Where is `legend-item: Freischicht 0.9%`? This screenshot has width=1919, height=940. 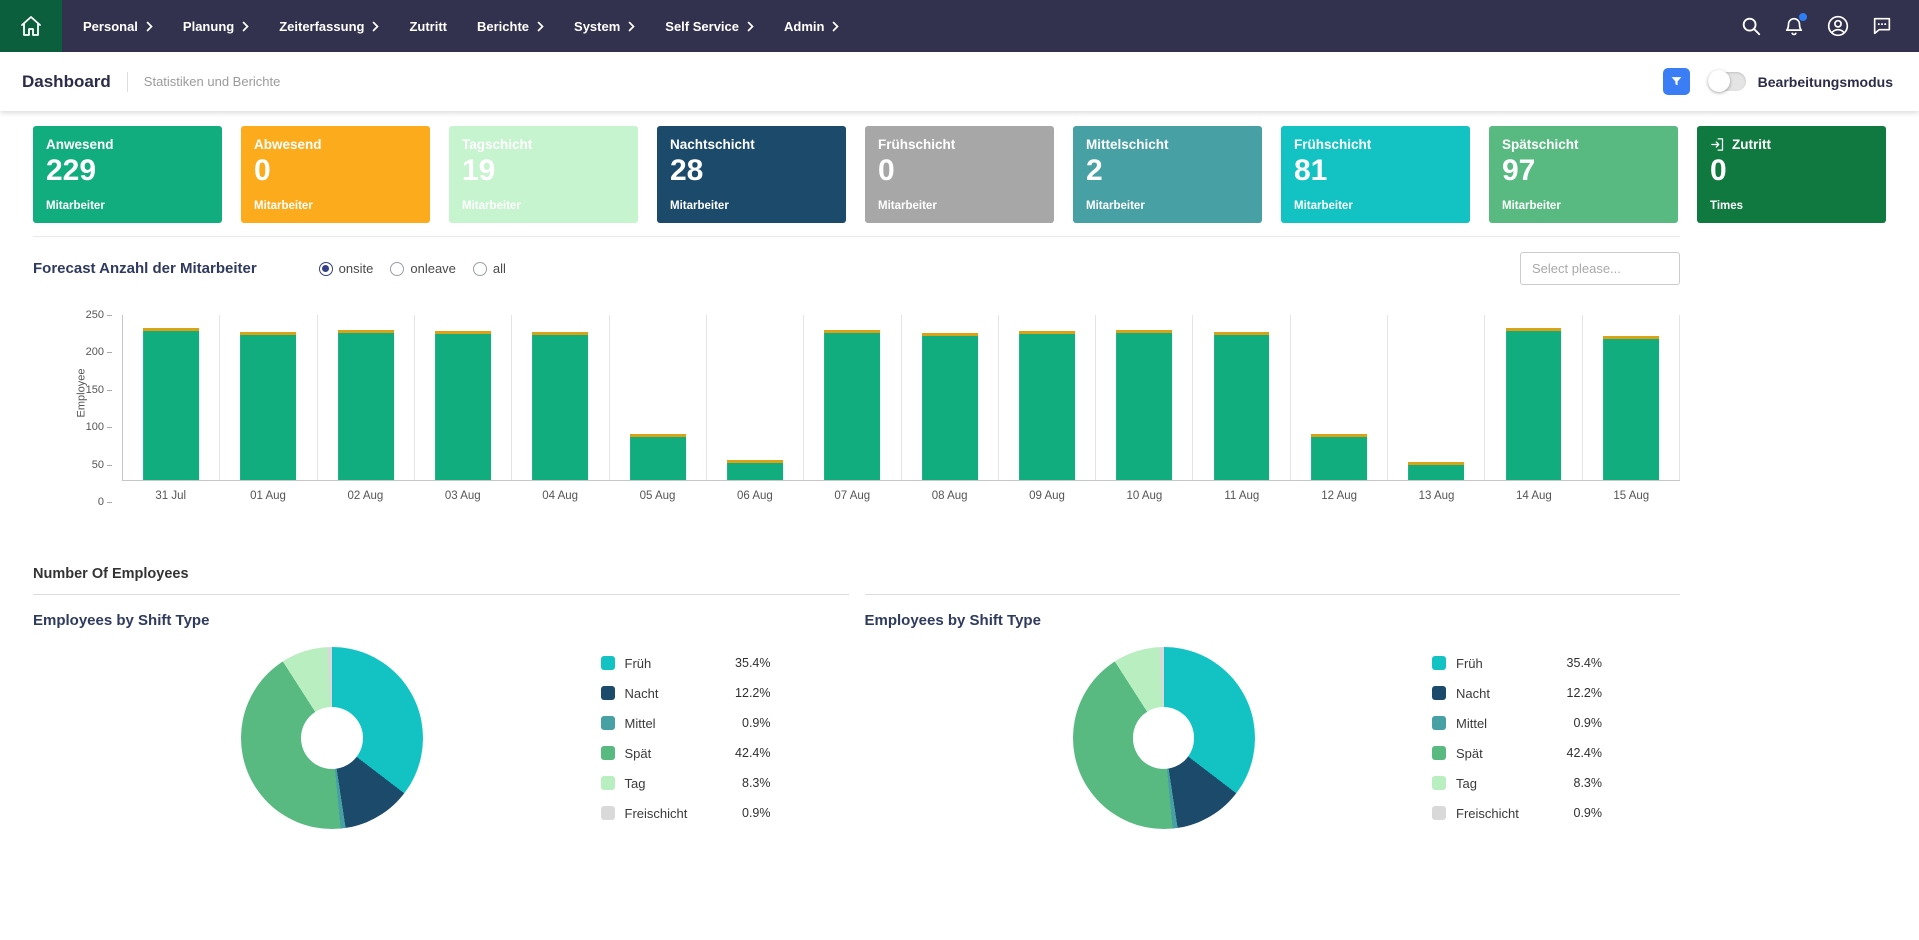 legend-item: Freischicht 0.9% is located at coordinates (685, 813).